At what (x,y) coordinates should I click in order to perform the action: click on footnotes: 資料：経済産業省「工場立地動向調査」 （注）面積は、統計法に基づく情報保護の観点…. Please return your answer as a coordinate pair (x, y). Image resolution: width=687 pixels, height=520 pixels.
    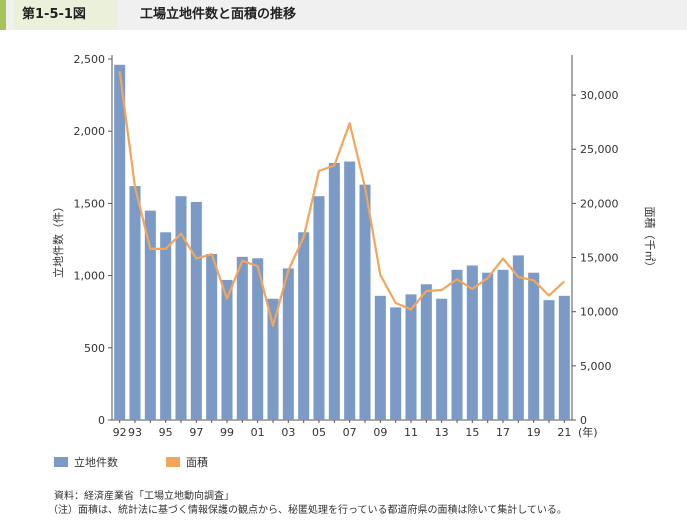
    Looking at the image, I should click on (307, 504).